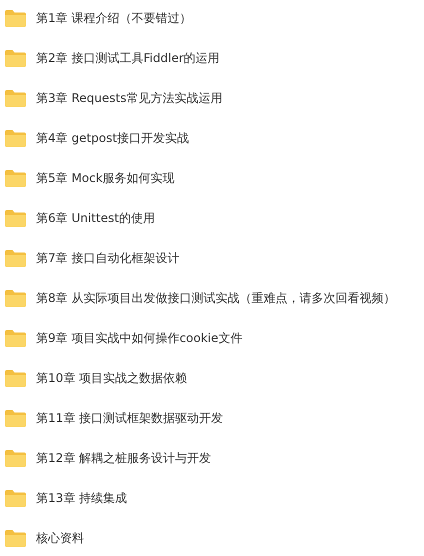  What do you see at coordinates (113, 138) in the screenshot?
I see `folder-name: 第4章 getpost接口开发实战` at bounding box center [113, 138].